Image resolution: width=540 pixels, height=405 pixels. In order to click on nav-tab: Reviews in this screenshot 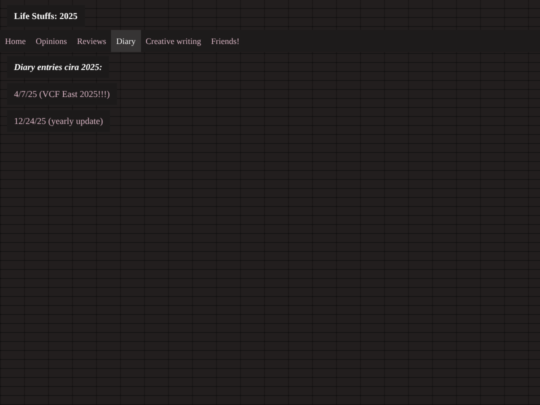, I will do `click(92, 41)`.